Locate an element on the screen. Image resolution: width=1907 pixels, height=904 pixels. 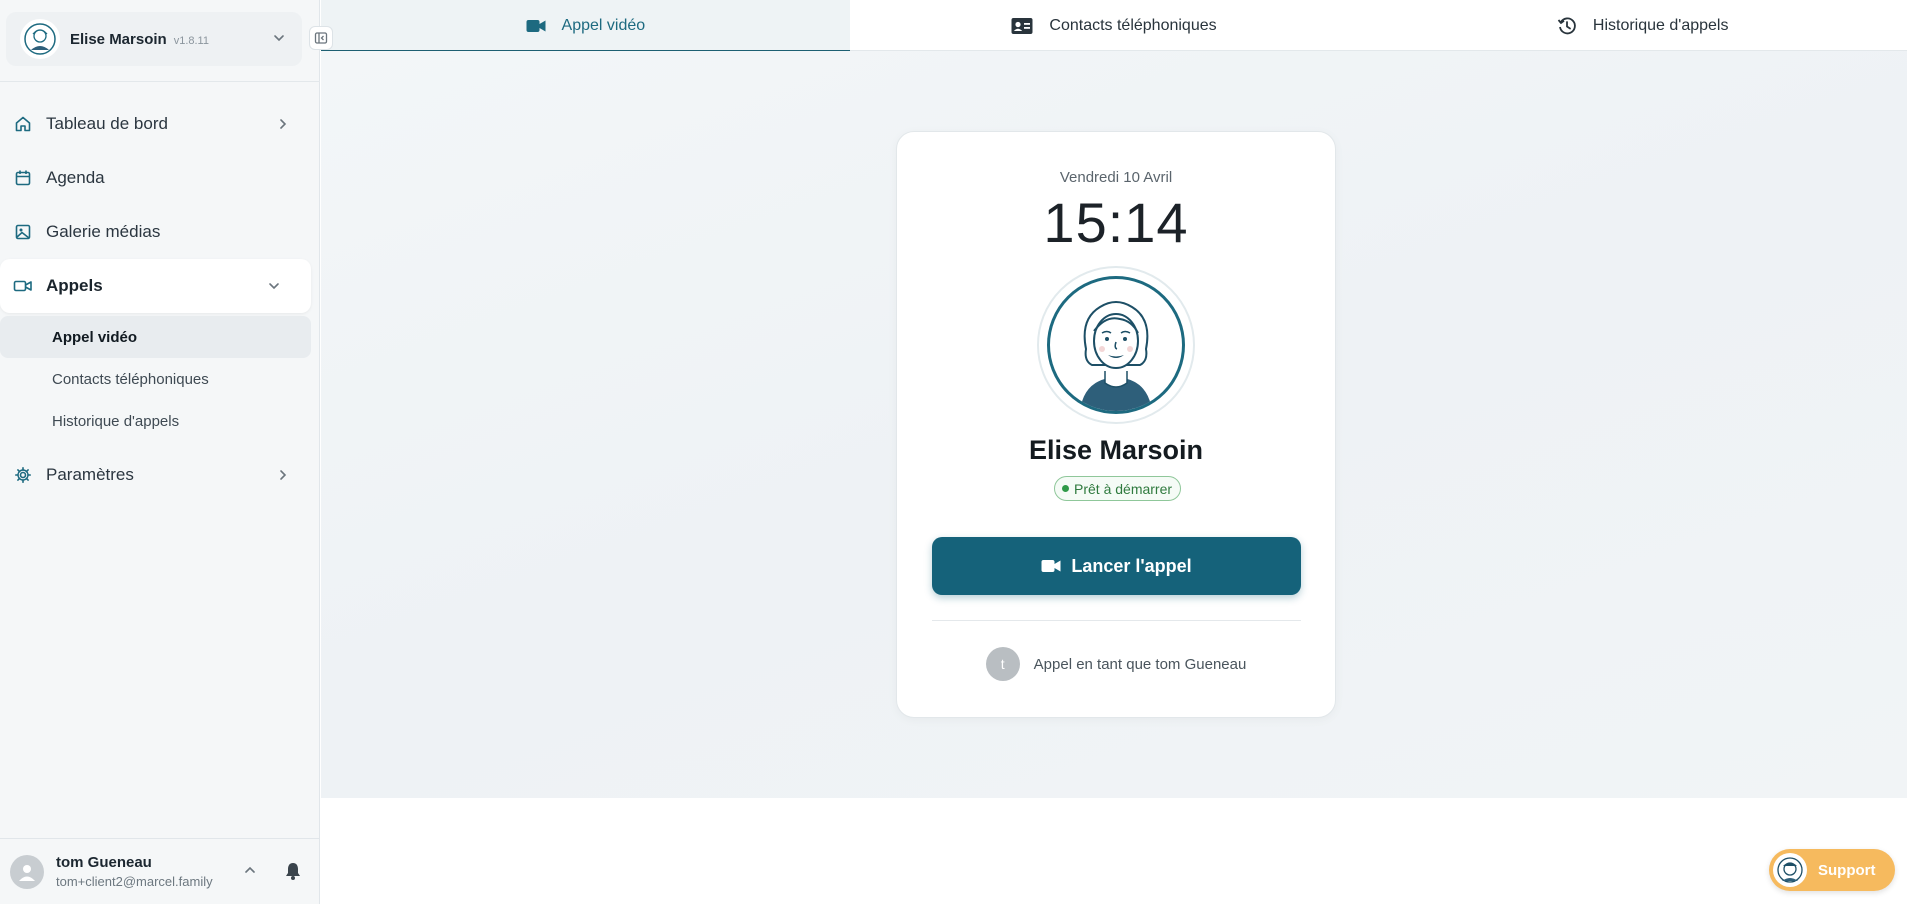
call-time: 15:14 is located at coordinates (1116, 222).